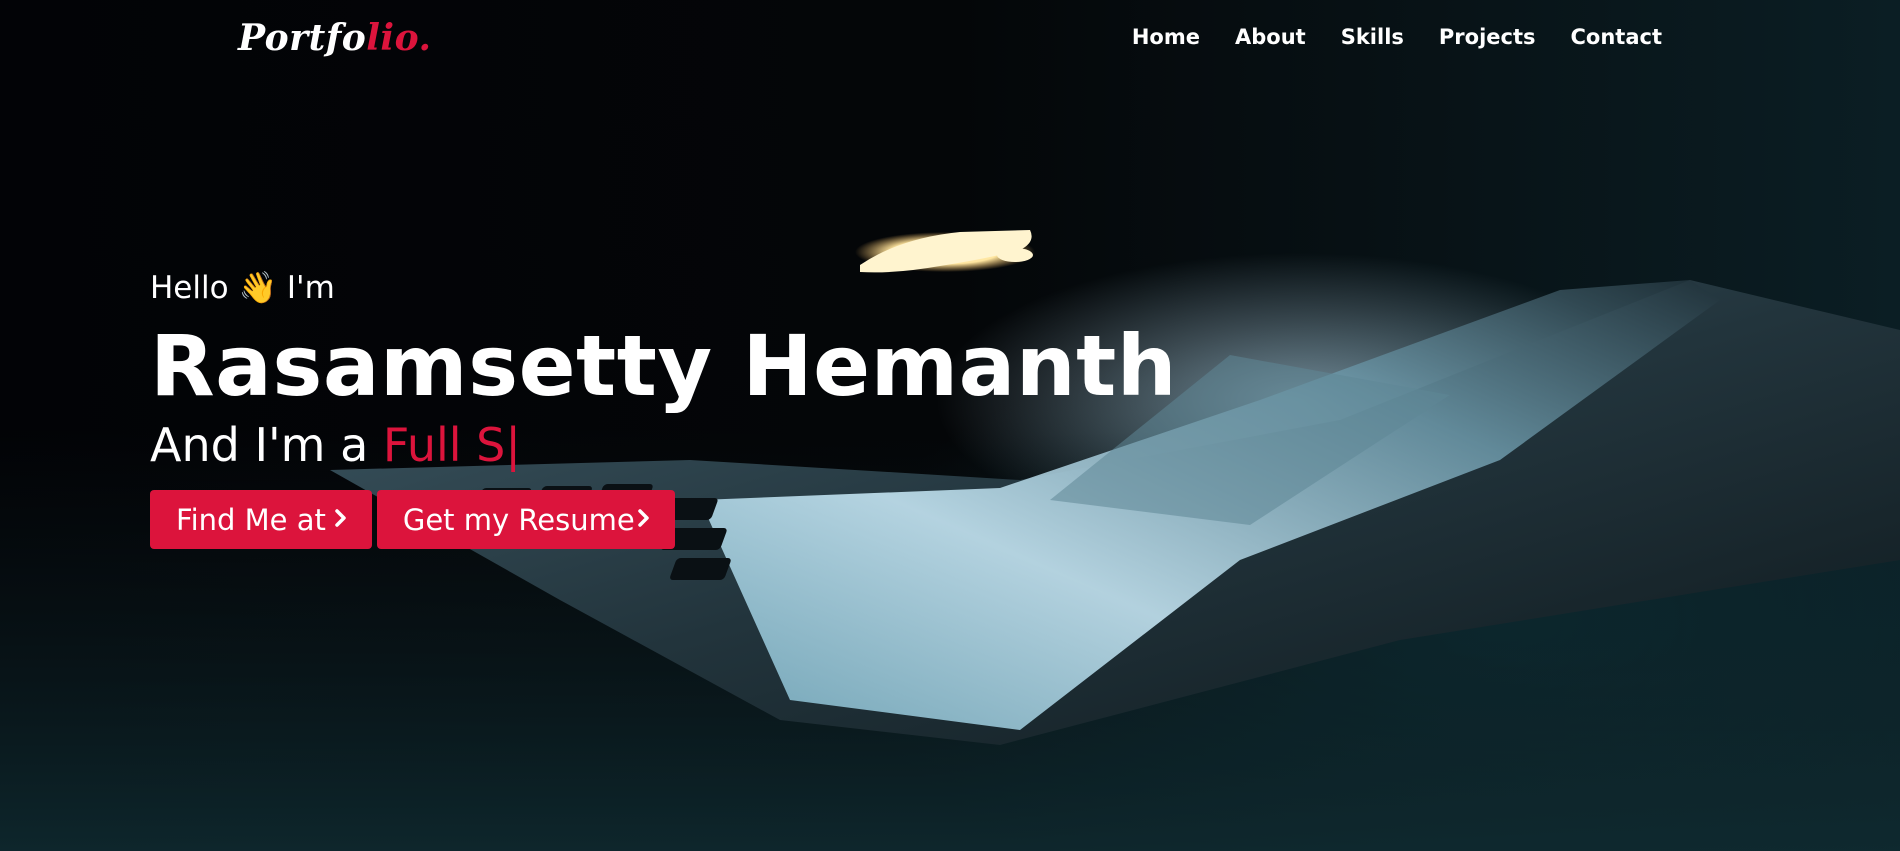 The image size is (1900, 851). Describe the element at coordinates (189, 288) in the screenshot. I see `greeting-hello: Hello` at that location.